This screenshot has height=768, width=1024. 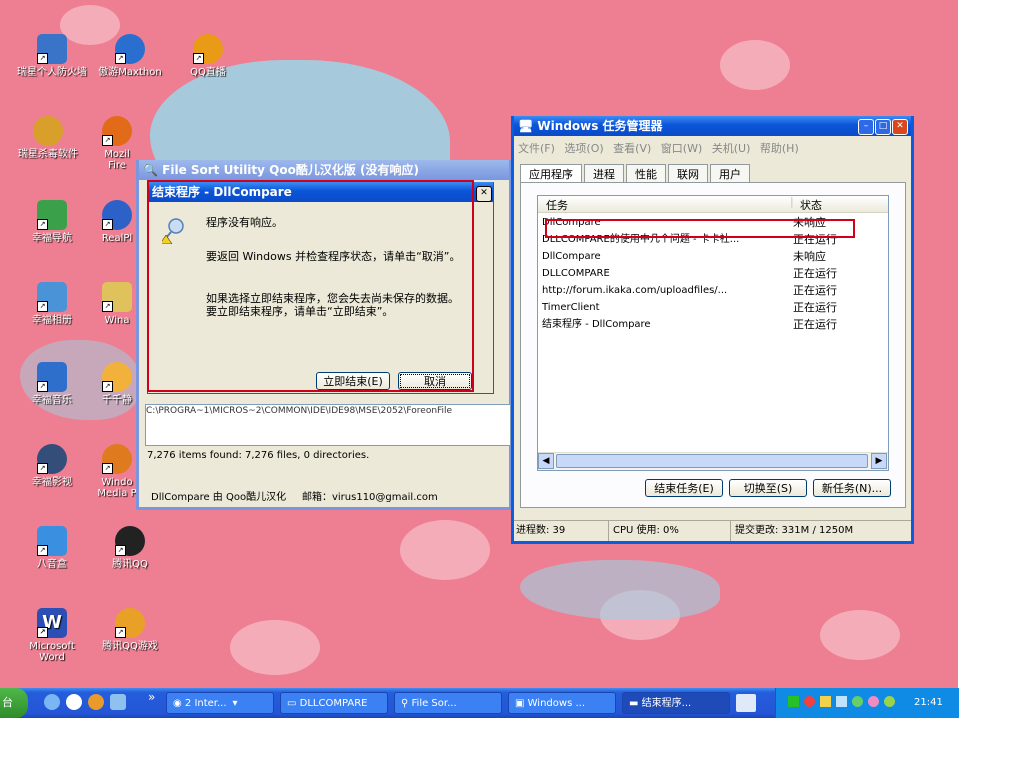 What do you see at coordinates (879, 461) in the screenshot?
I see `scroll-right-button: ▶` at bounding box center [879, 461].